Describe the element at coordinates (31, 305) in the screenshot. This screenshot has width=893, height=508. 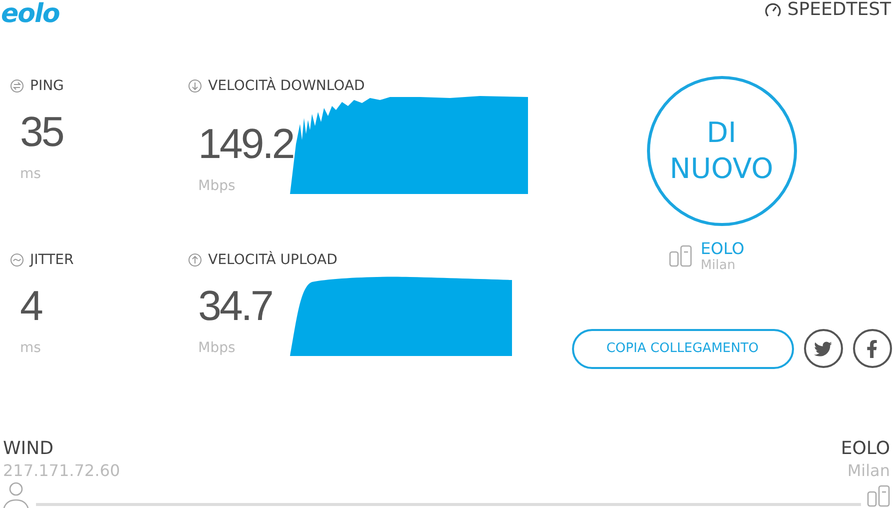
I see `metric-value: 4` at that location.